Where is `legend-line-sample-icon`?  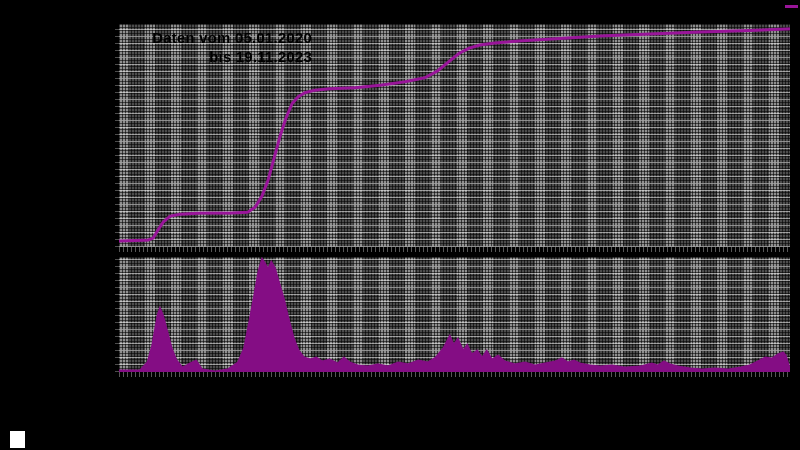 legend-line-sample-icon is located at coordinates (791, 6).